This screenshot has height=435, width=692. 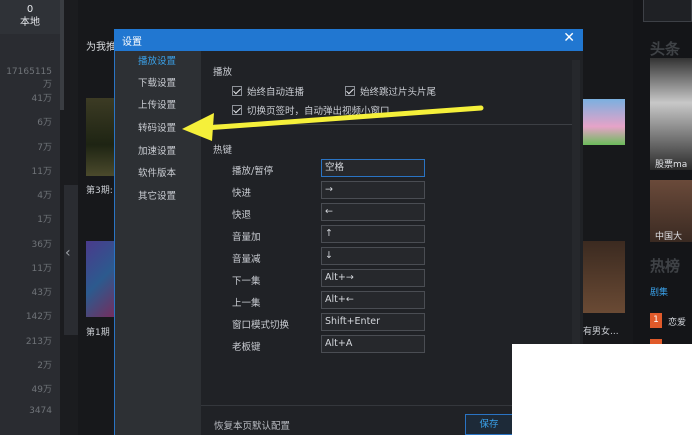 I want to click on hotkey-label: 快退, so click(x=242, y=215).